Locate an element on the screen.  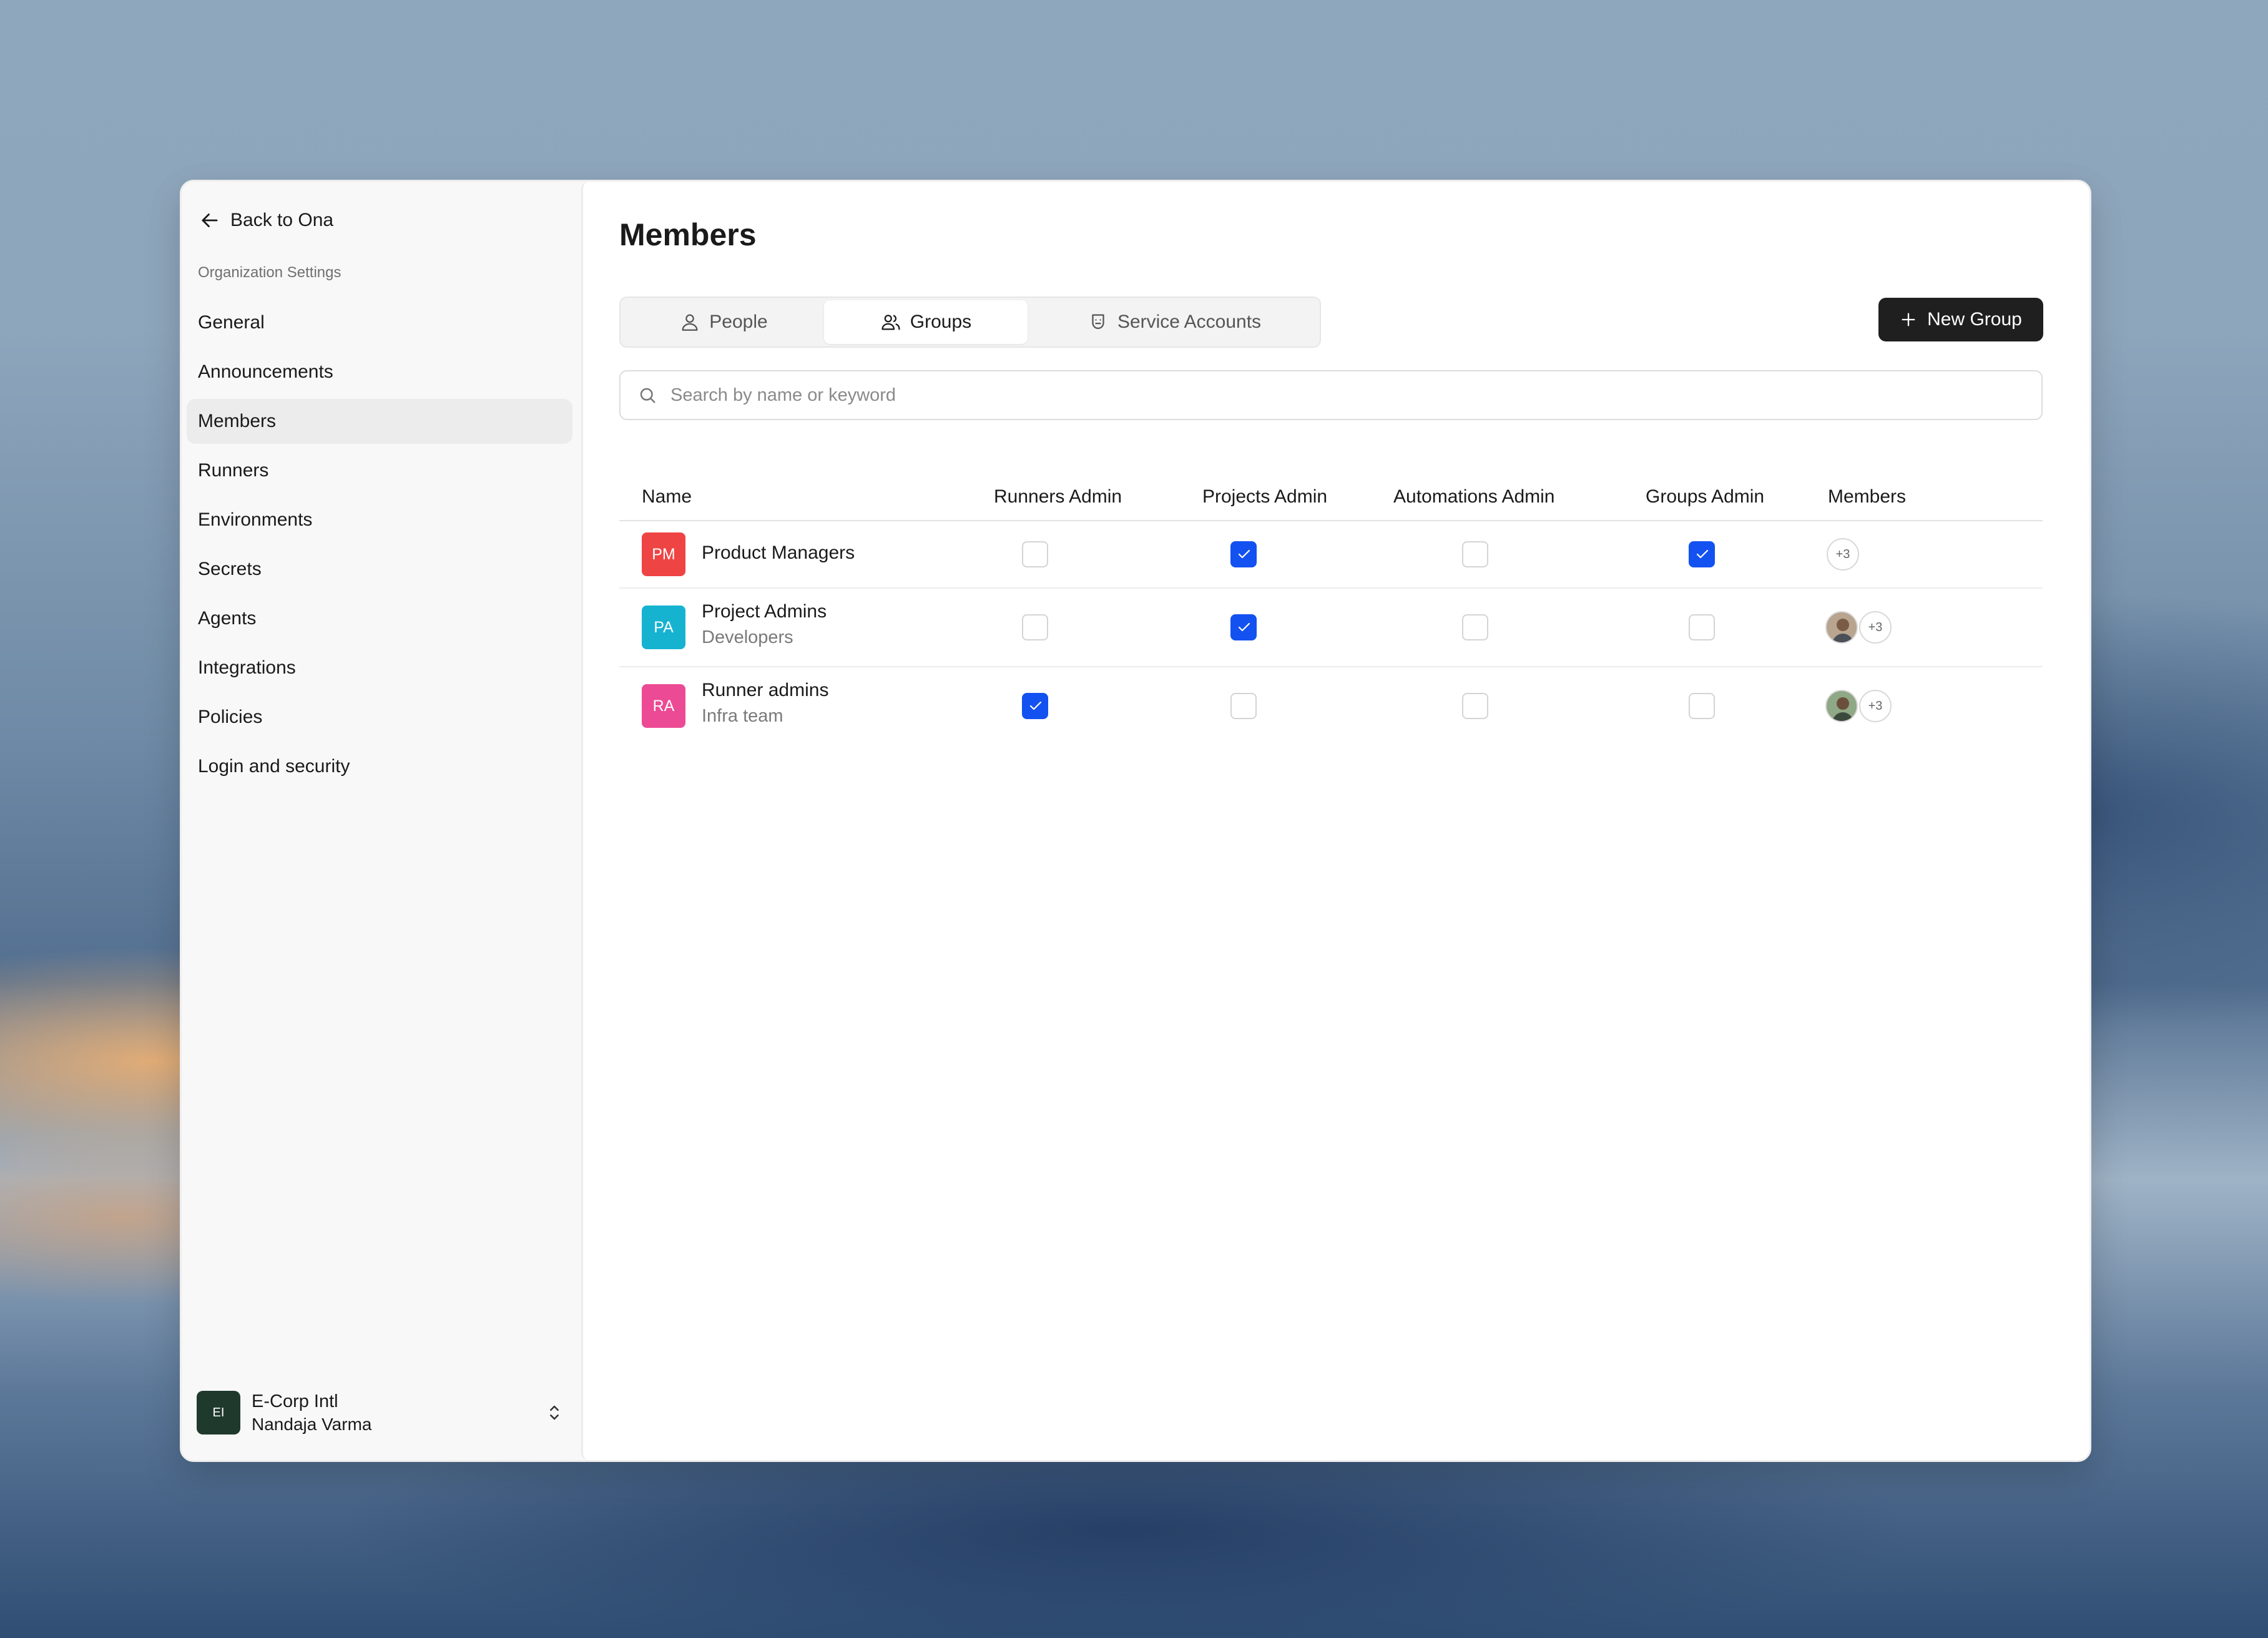
group-name-block: Product Managers is located at coordinates (779, 553).